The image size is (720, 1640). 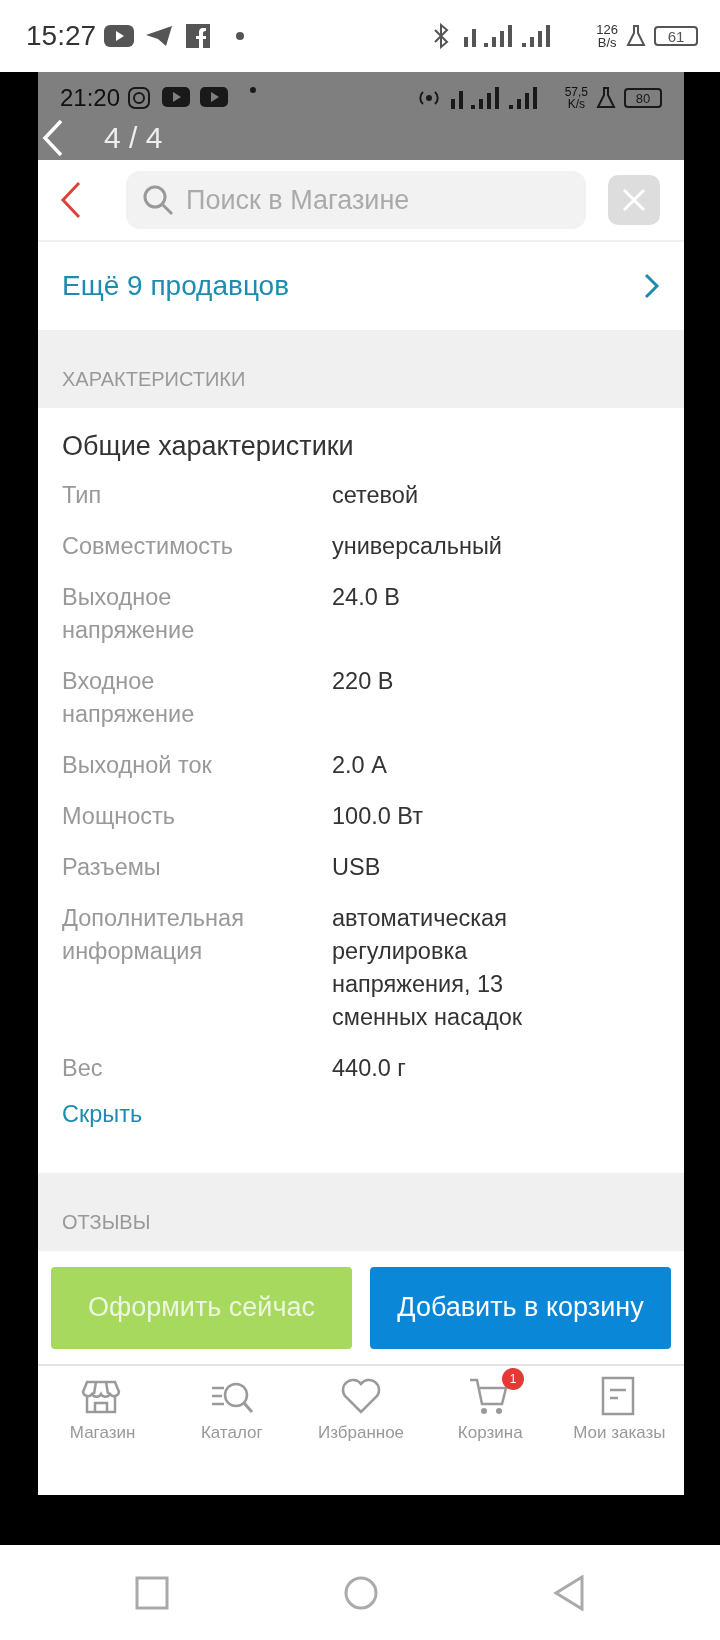 What do you see at coordinates (569, 1592) in the screenshot?
I see `back-button` at bounding box center [569, 1592].